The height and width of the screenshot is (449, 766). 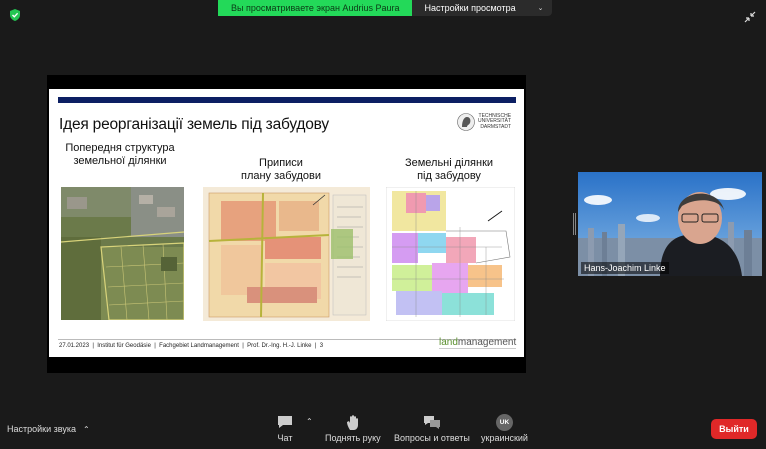 I want to click on audio-settings-label: Настройки звука, so click(x=41, y=429).